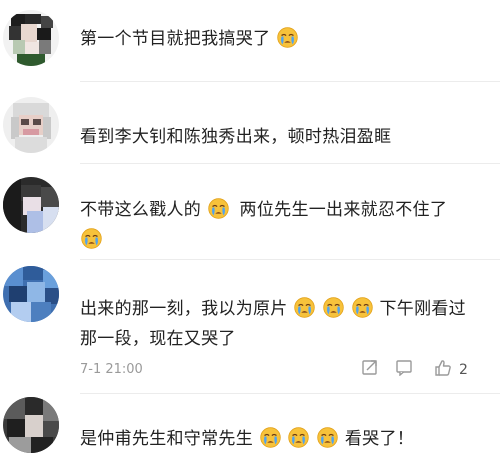 The width and height of the screenshot is (500, 457). What do you see at coordinates (141, 210) in the screenshot?
I see `comment-text-part: 不带这么戳人的` at bounding box center [141, 210].